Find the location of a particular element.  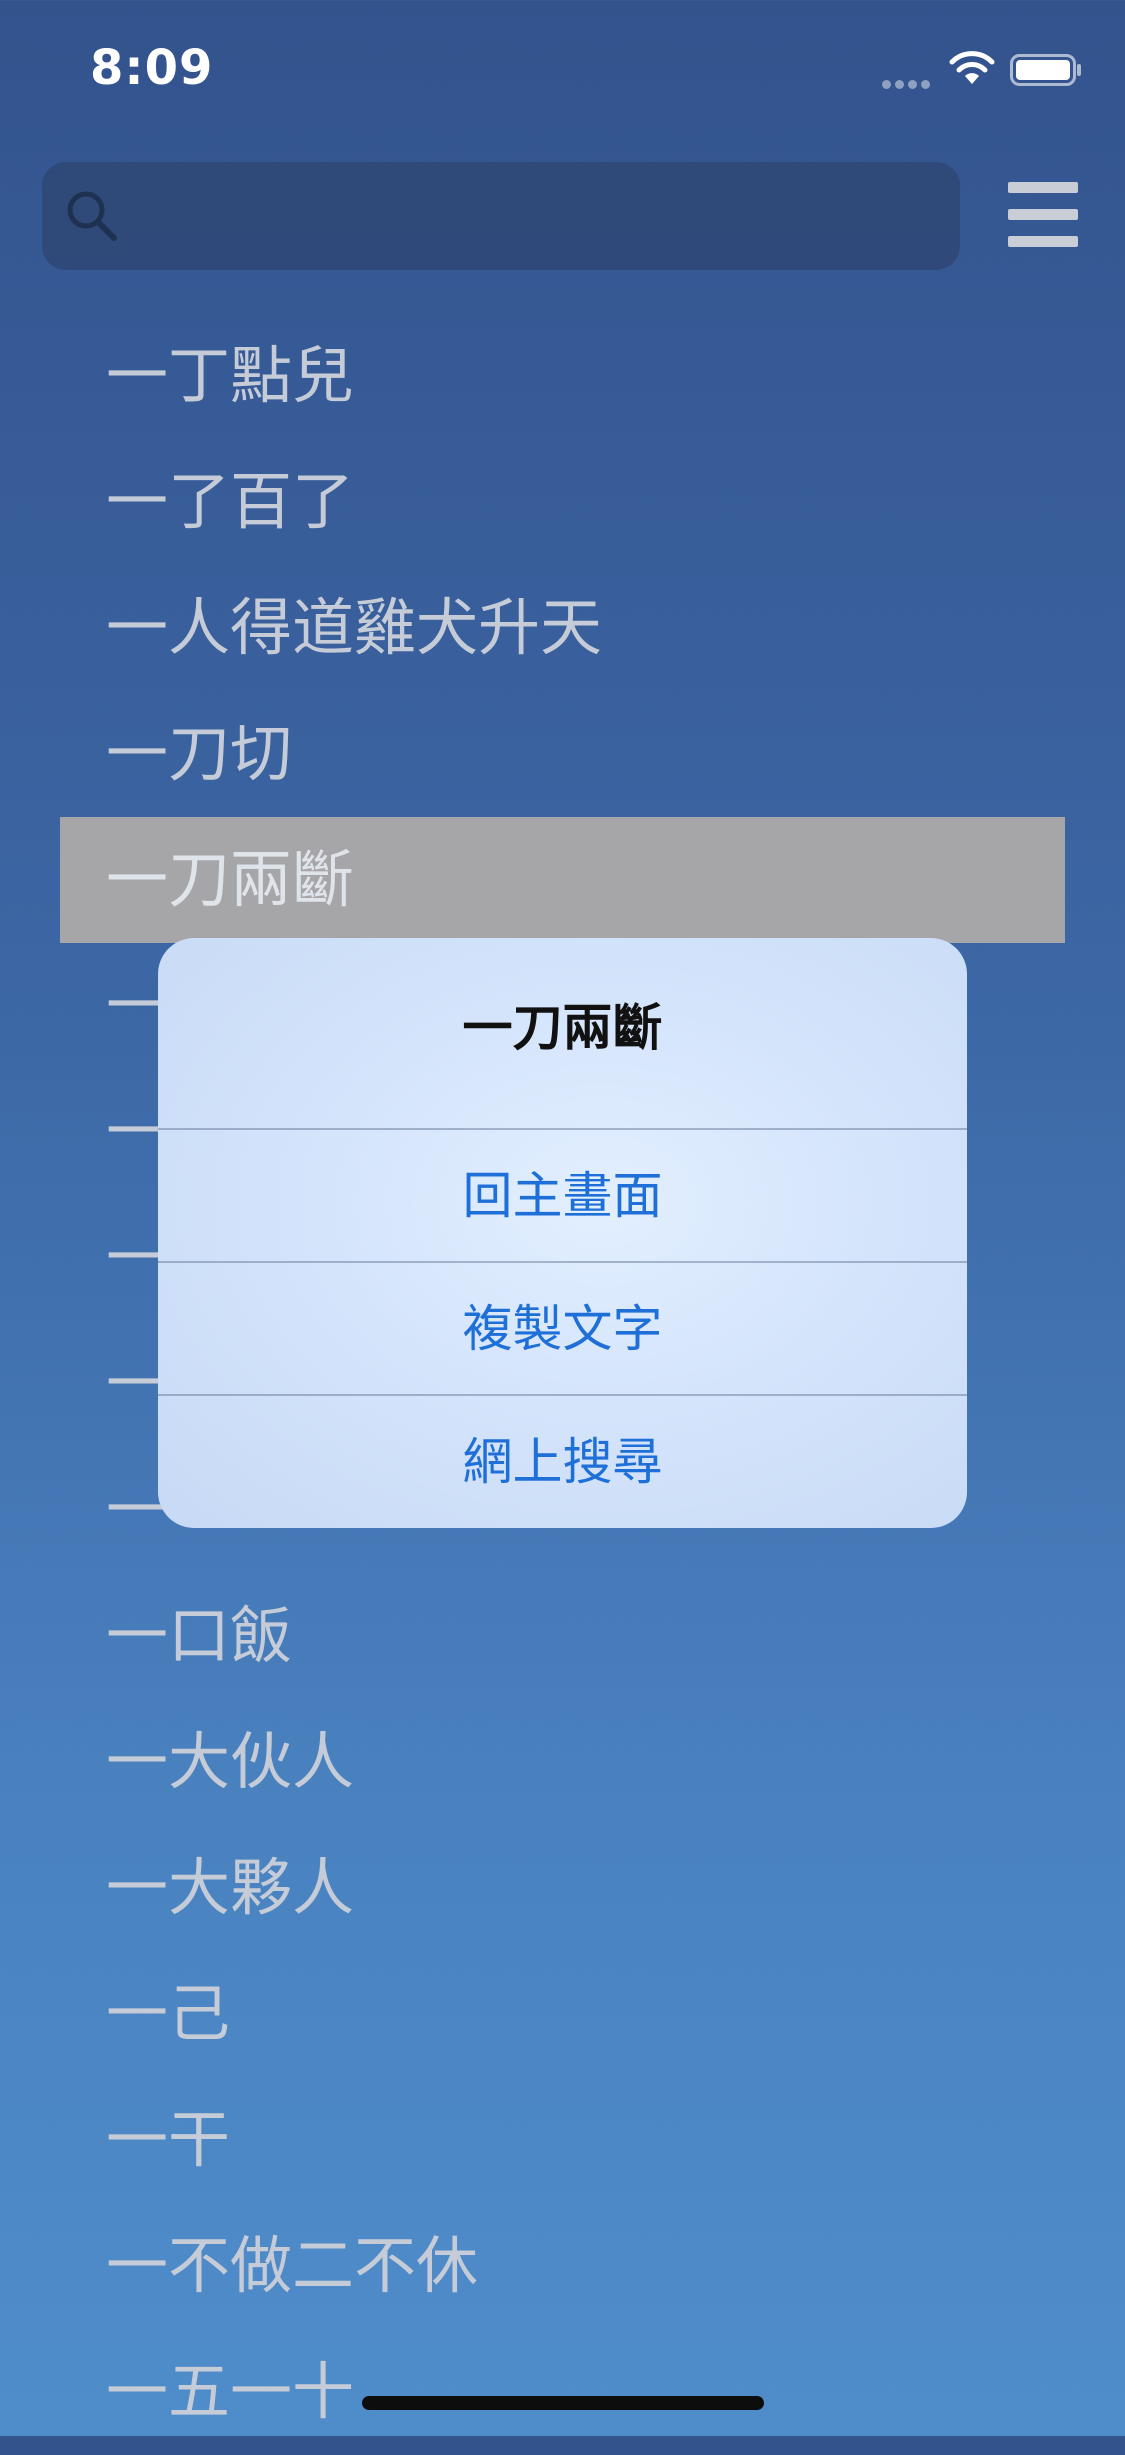

list-item: 一干 is located at coordinates (562, 2140).